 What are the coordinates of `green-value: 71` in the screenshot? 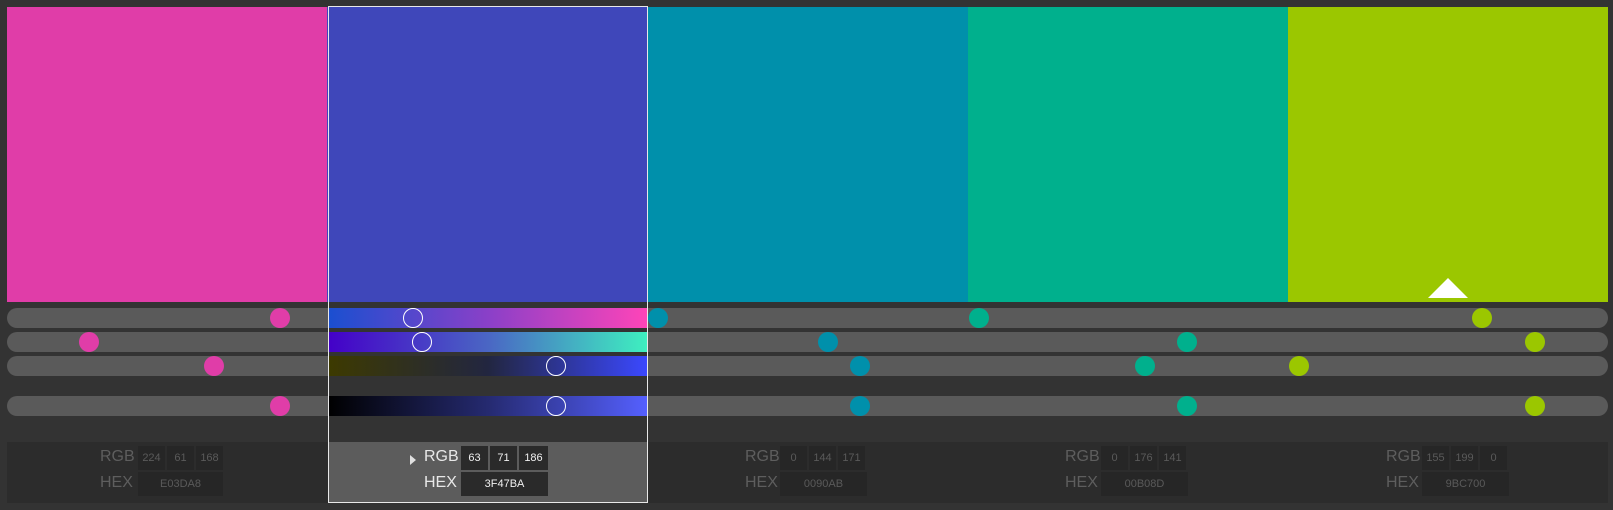 It's located at (503, 458).